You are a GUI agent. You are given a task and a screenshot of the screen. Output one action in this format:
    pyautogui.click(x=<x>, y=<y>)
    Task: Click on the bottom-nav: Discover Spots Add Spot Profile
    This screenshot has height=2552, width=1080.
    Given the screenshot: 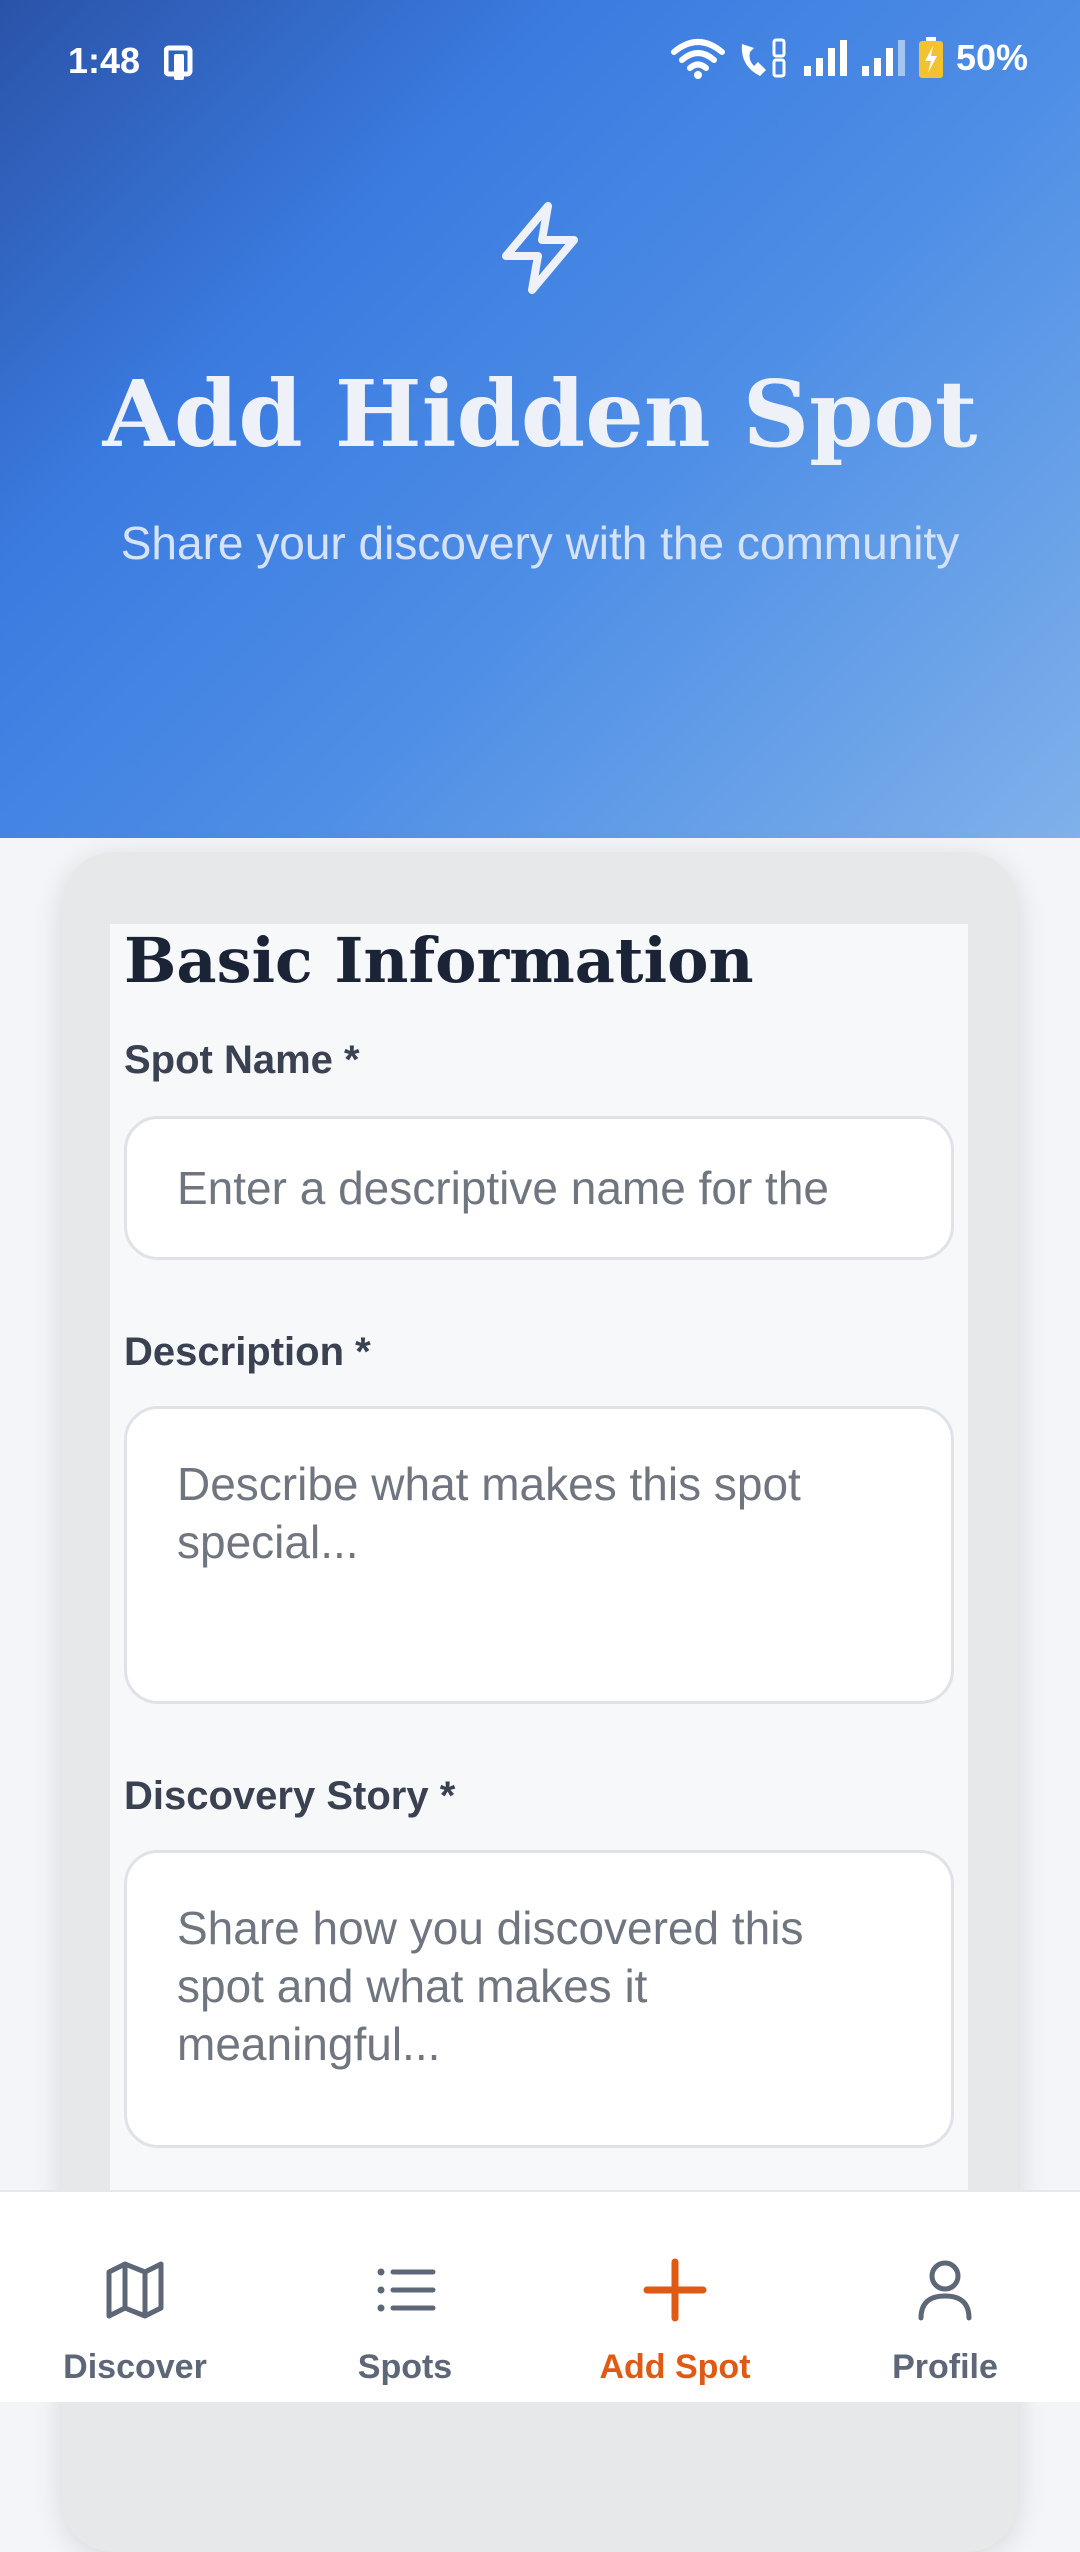 What is the action you would take?
    pyautogui.click(x=540, y=2296)
    